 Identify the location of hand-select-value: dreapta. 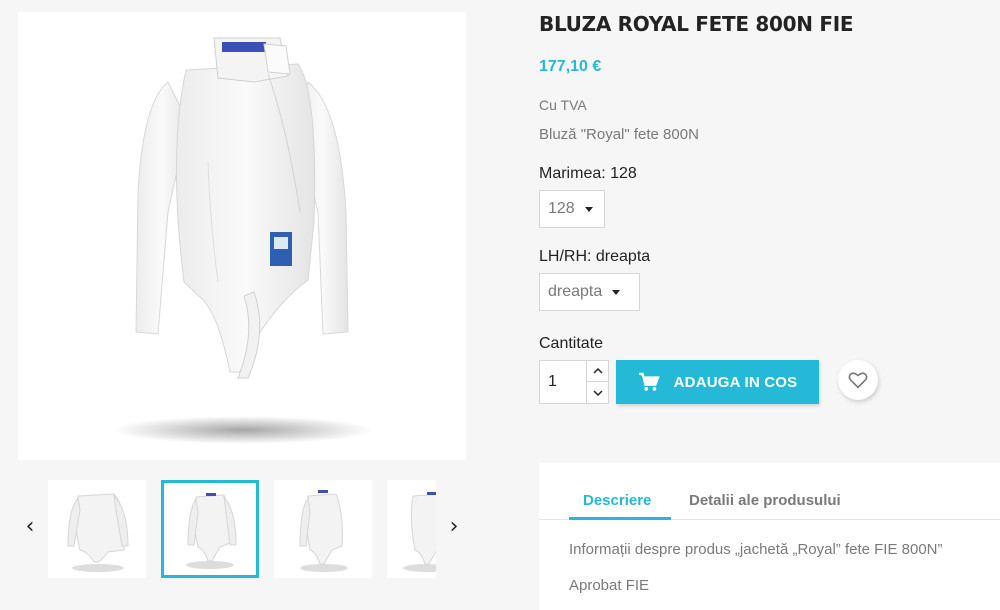
(575, 291).